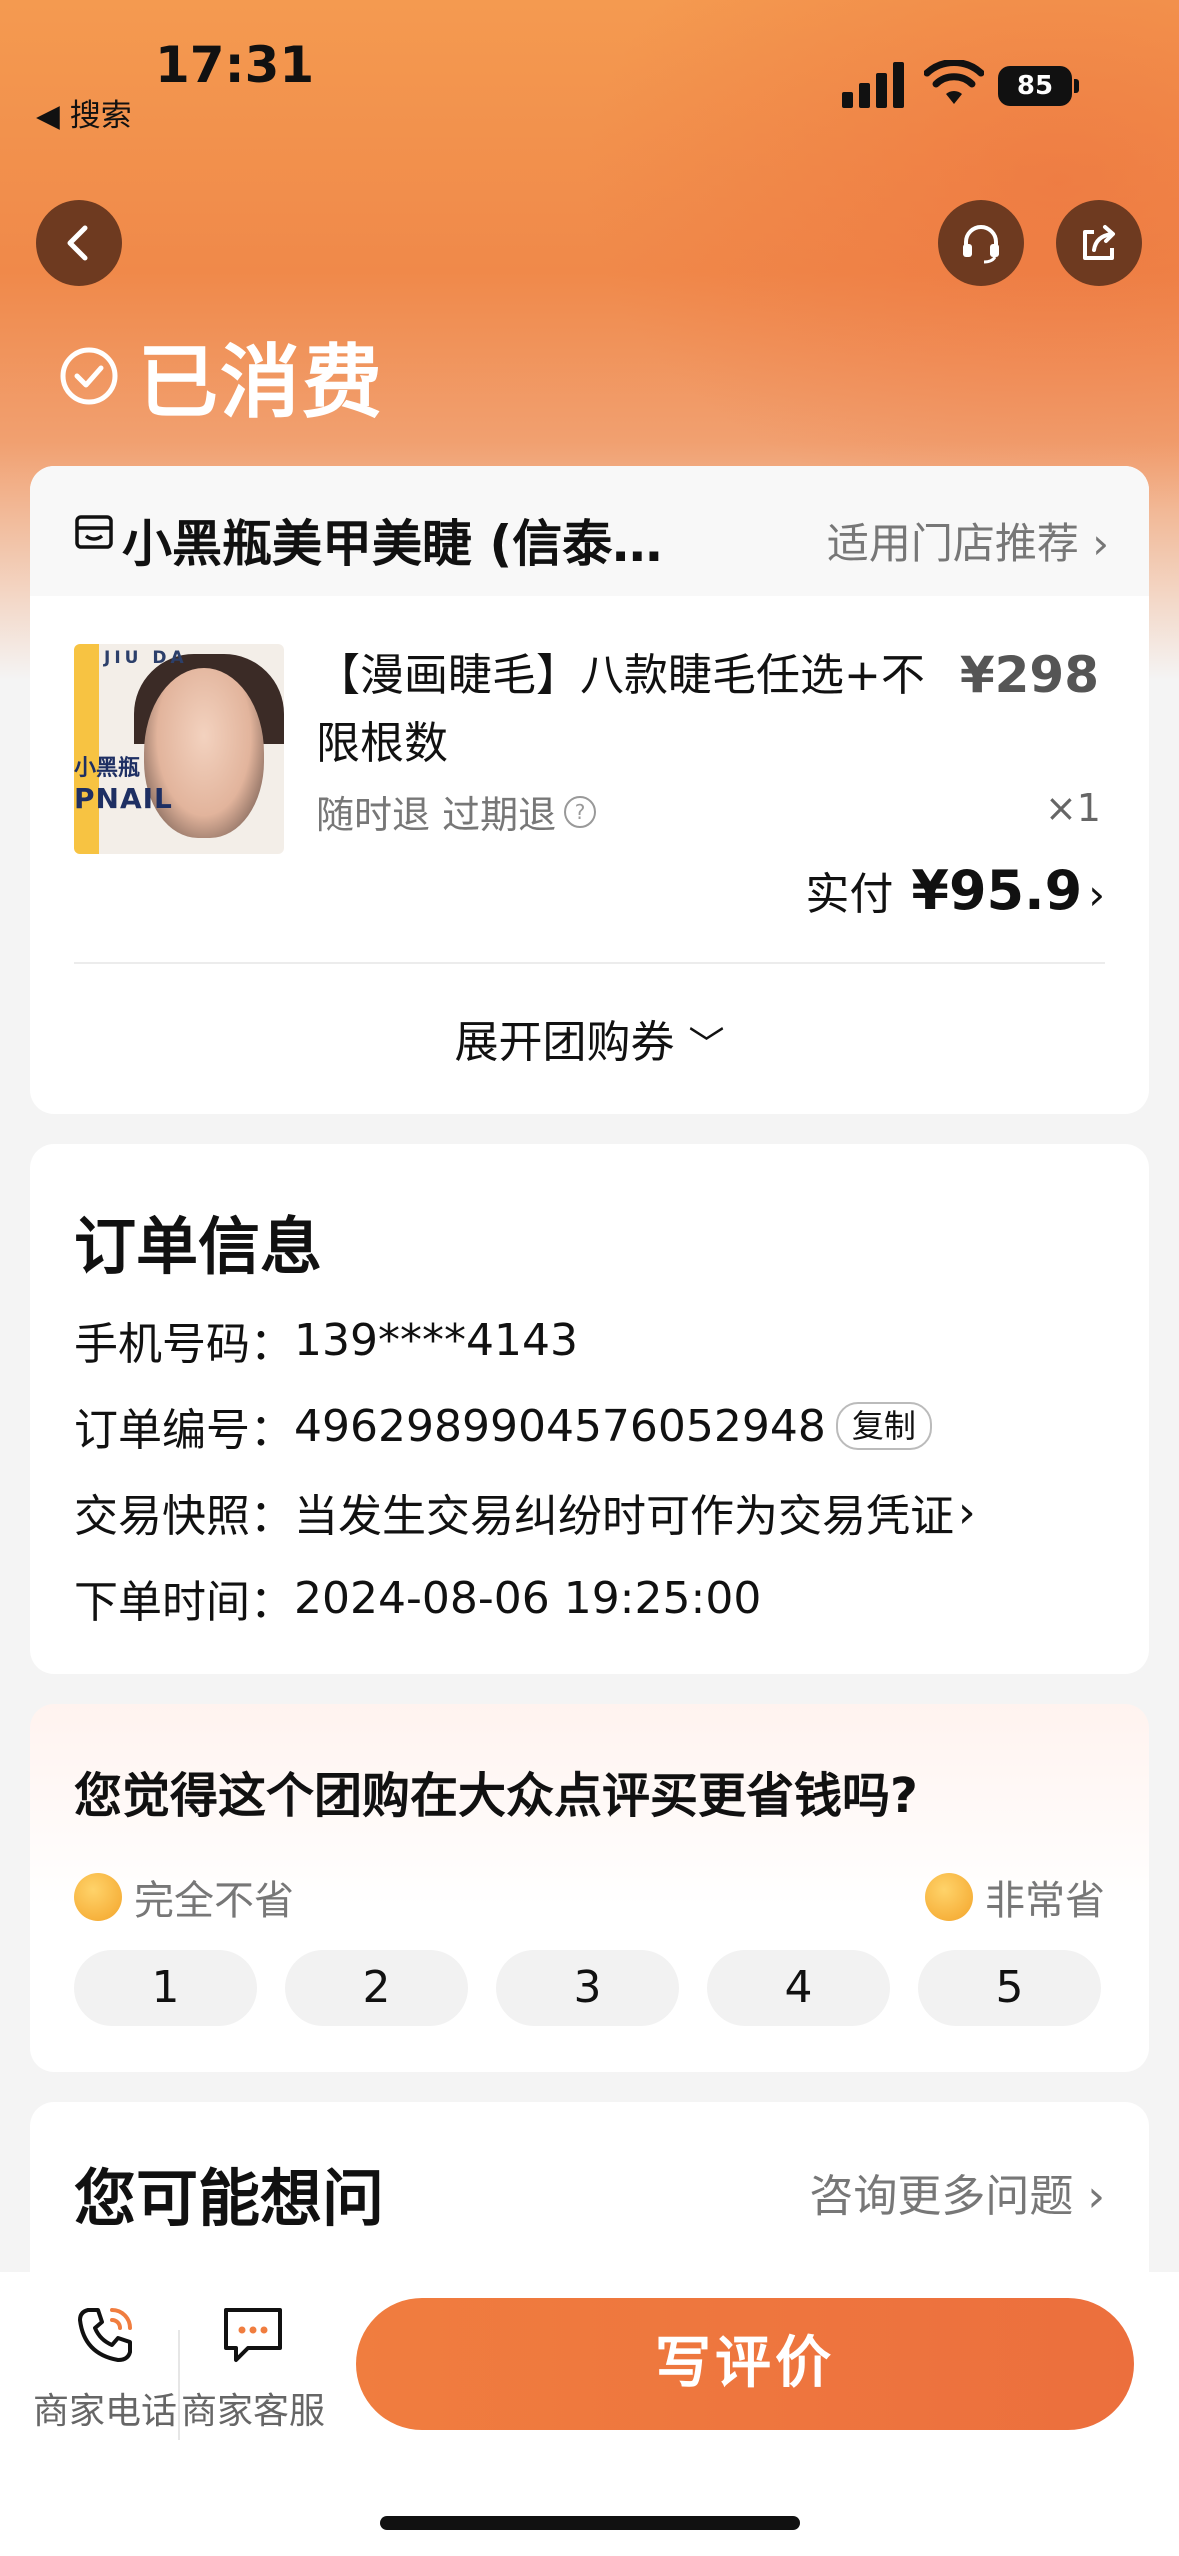  Describe the element at coordinates (84, 112) in the screenshot. I see `back-to-search-link: ◀ 搜索` at that location.